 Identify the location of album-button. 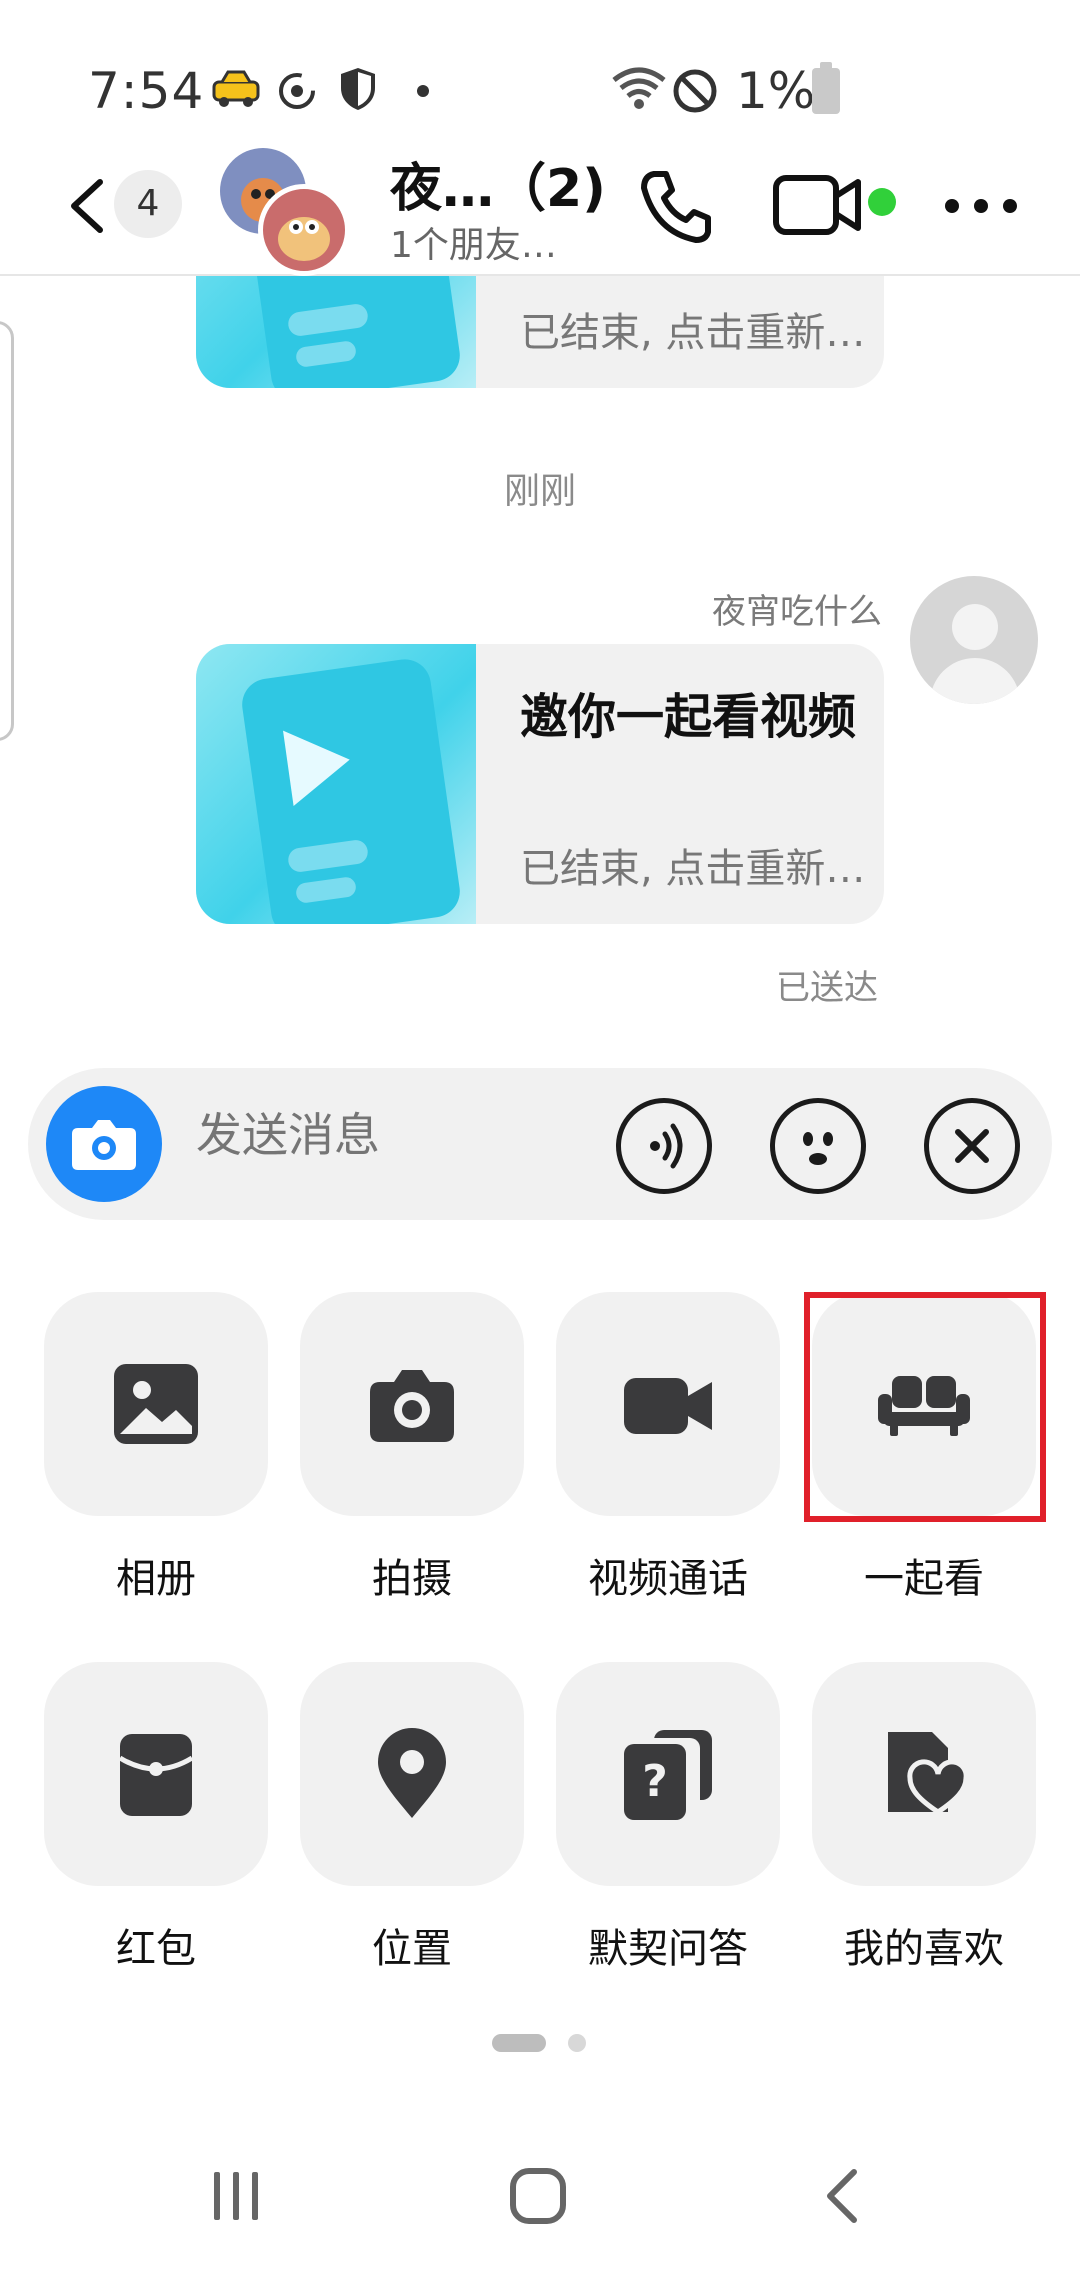
(156, 1404).